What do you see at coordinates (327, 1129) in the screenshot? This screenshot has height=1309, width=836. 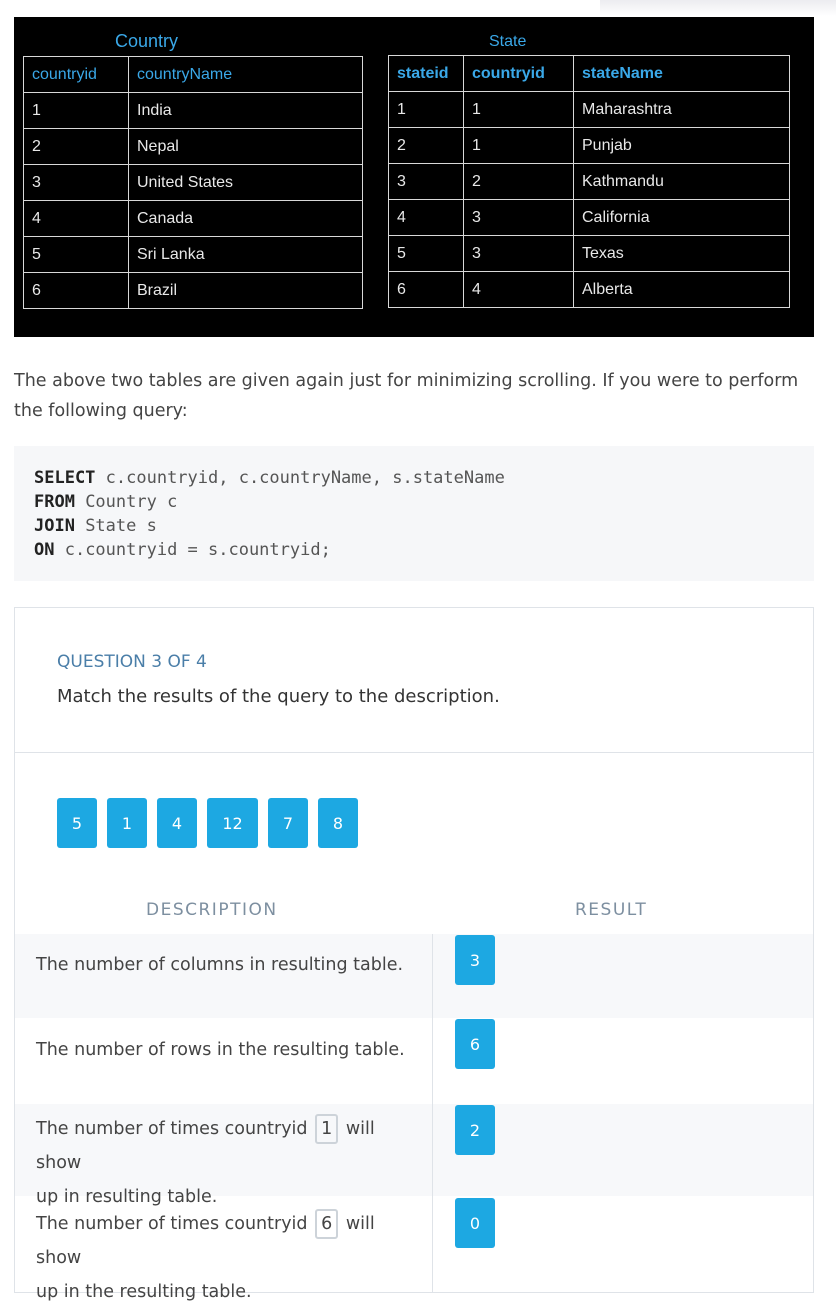 I see `countryid-value-box: 1` at bounding box center [327, 1129].